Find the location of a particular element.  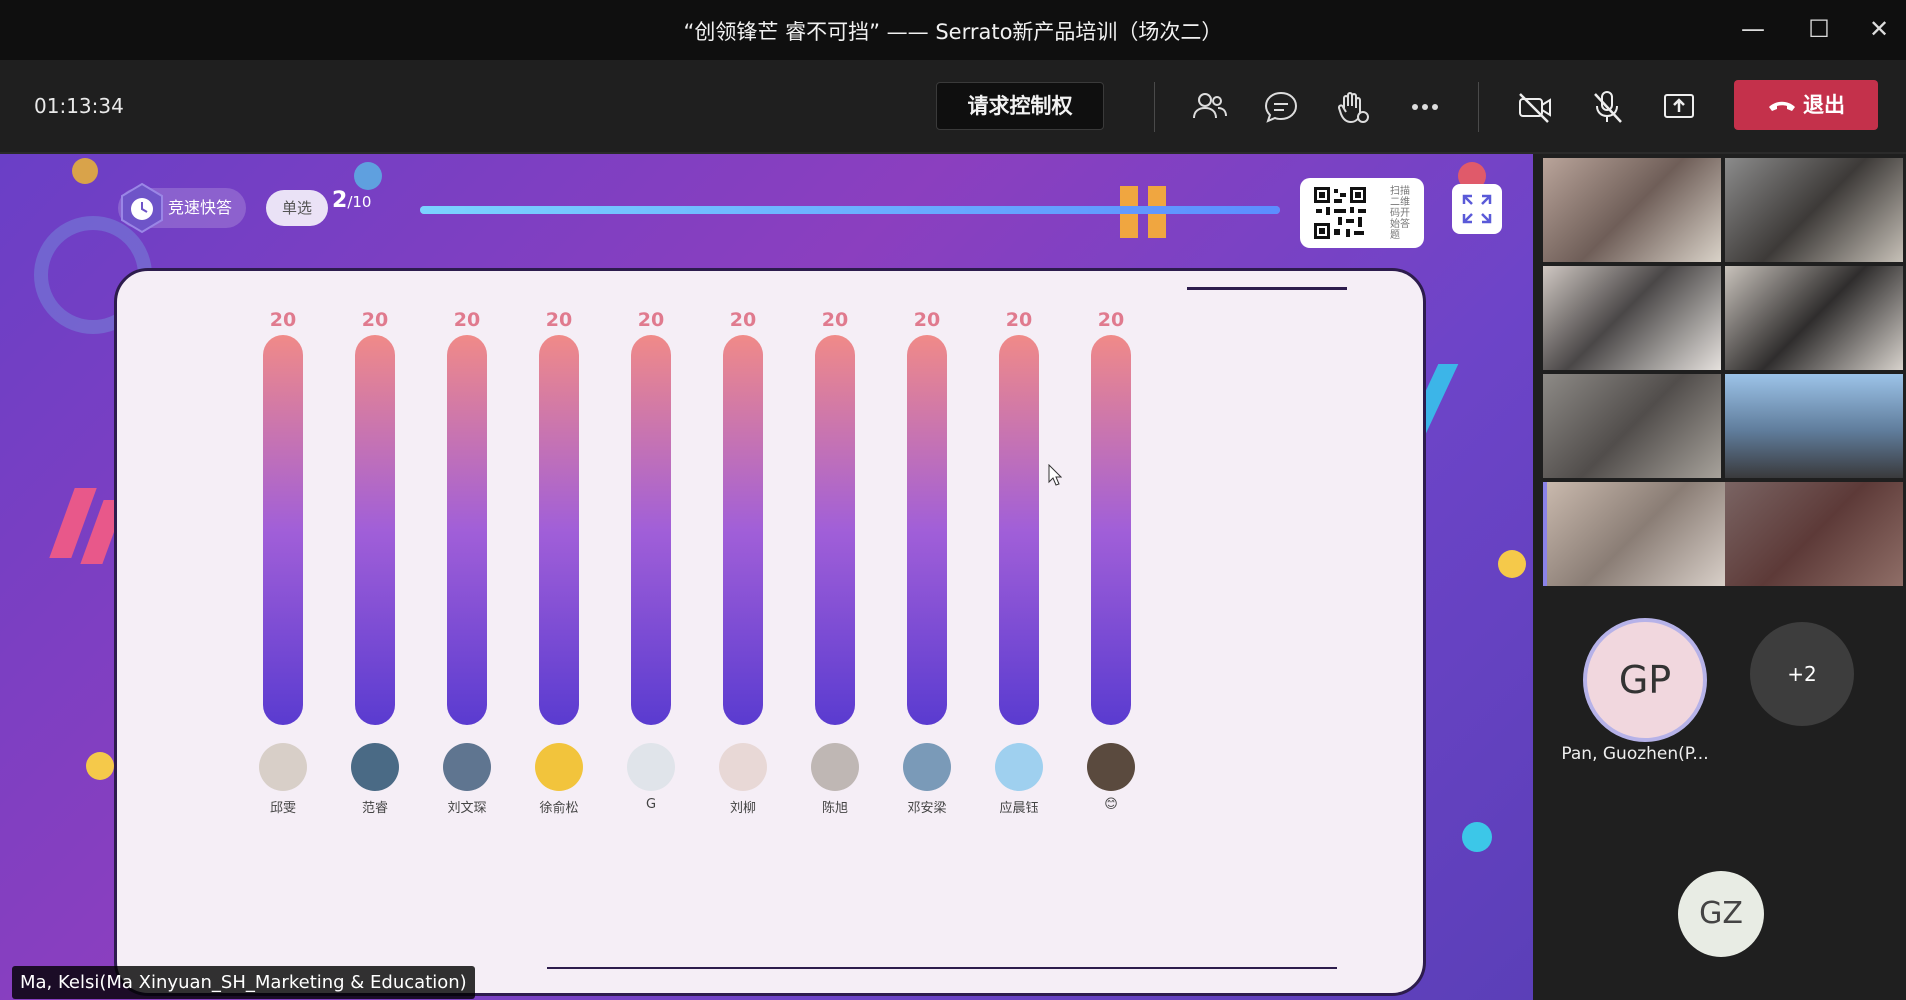

question-type-pill: 单选 is located at coordinates (297, 208).